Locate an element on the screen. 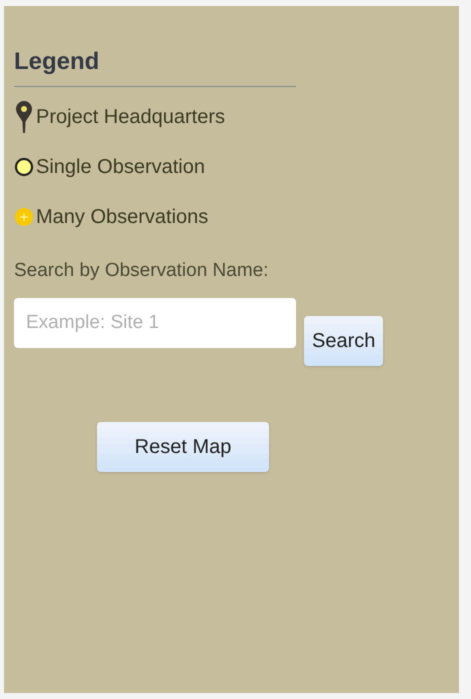 This screenshot has height=699, width=471. legend-label: Project Headquarters is located at coordinates (130, 117).